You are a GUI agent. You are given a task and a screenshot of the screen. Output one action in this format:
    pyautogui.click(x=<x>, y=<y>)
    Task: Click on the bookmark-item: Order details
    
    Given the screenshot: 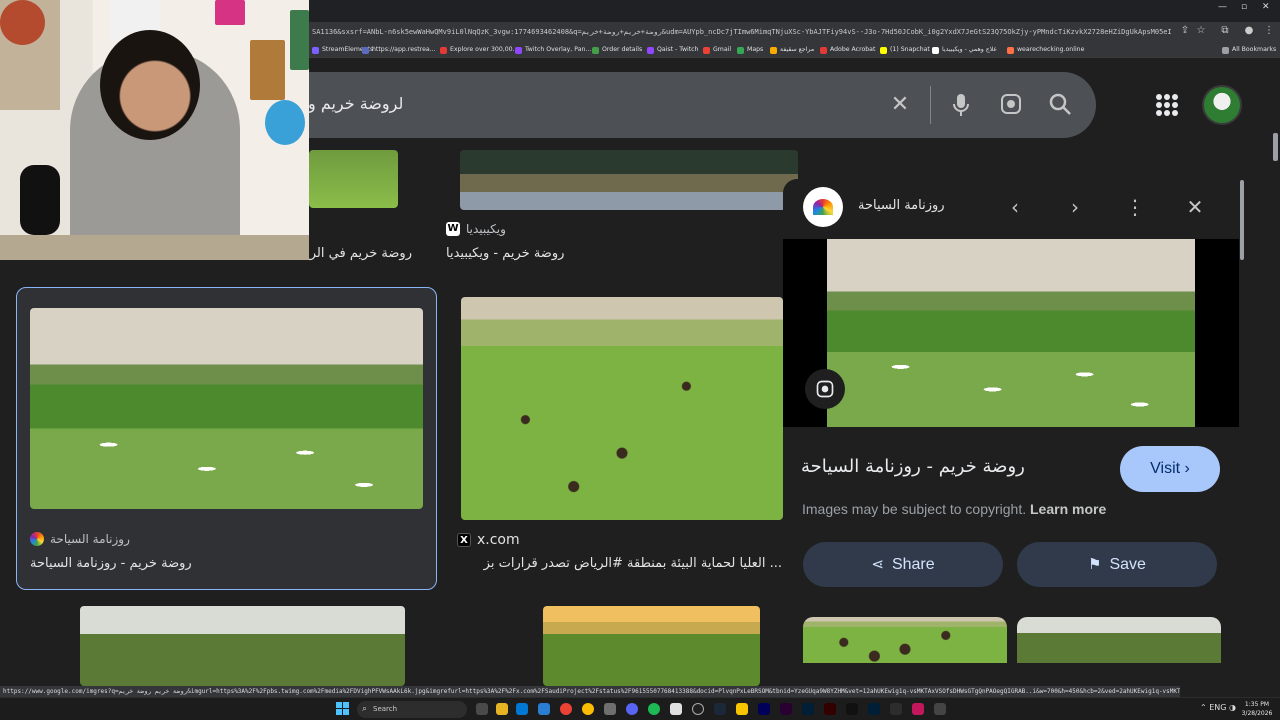 What is the action you would take?
    pyautogui.click(x=617, y=50)
    